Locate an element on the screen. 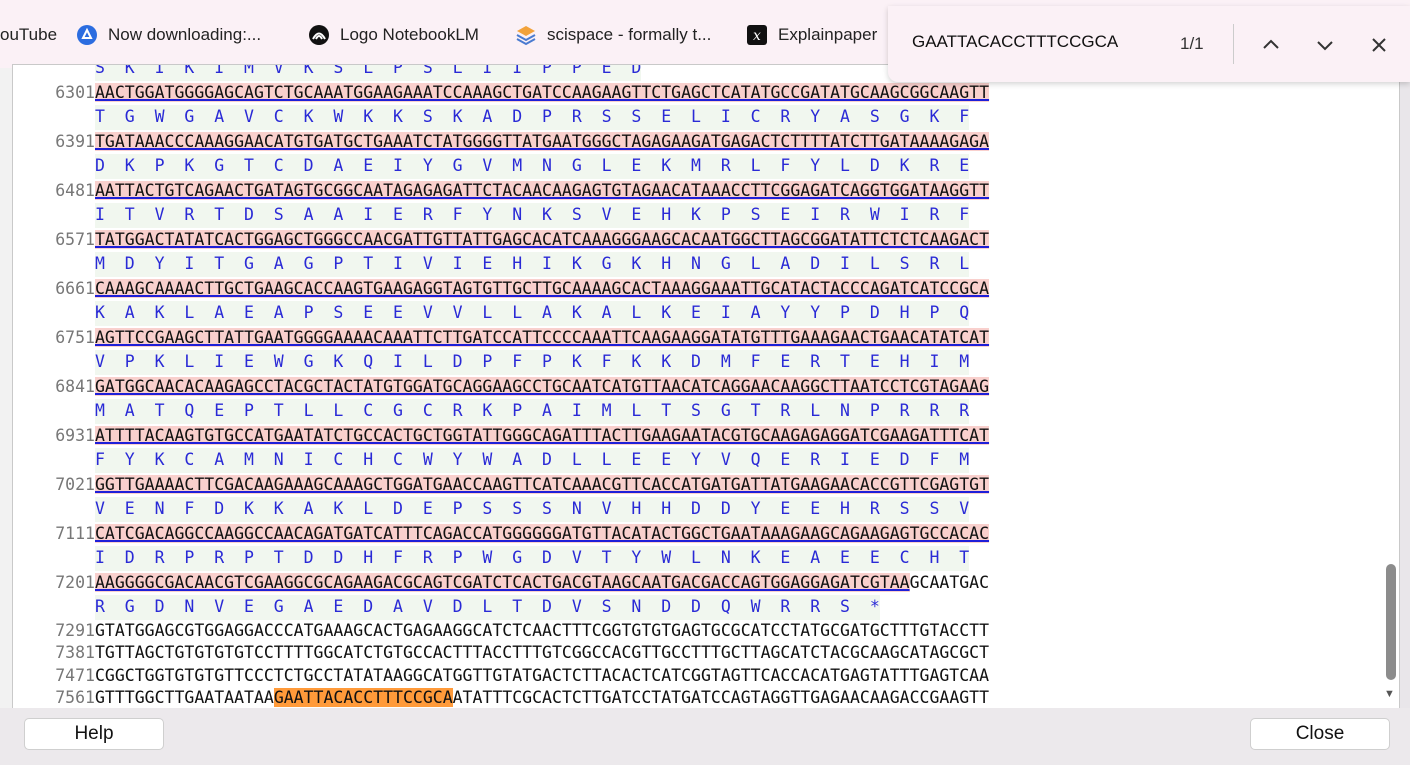 The width and height of the screenshot is (1410, 765). close-icon is located at coordinates (1379, 45).